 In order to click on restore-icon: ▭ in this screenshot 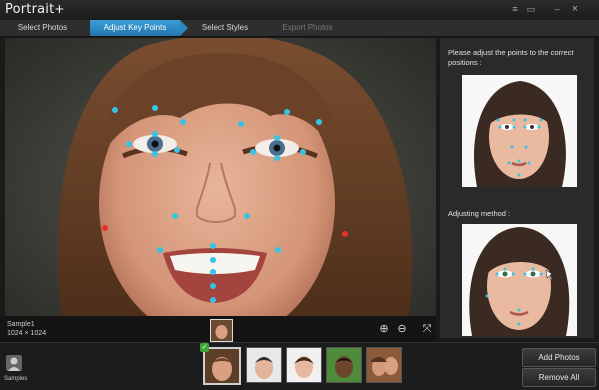, I will do `click(531, 9)`.